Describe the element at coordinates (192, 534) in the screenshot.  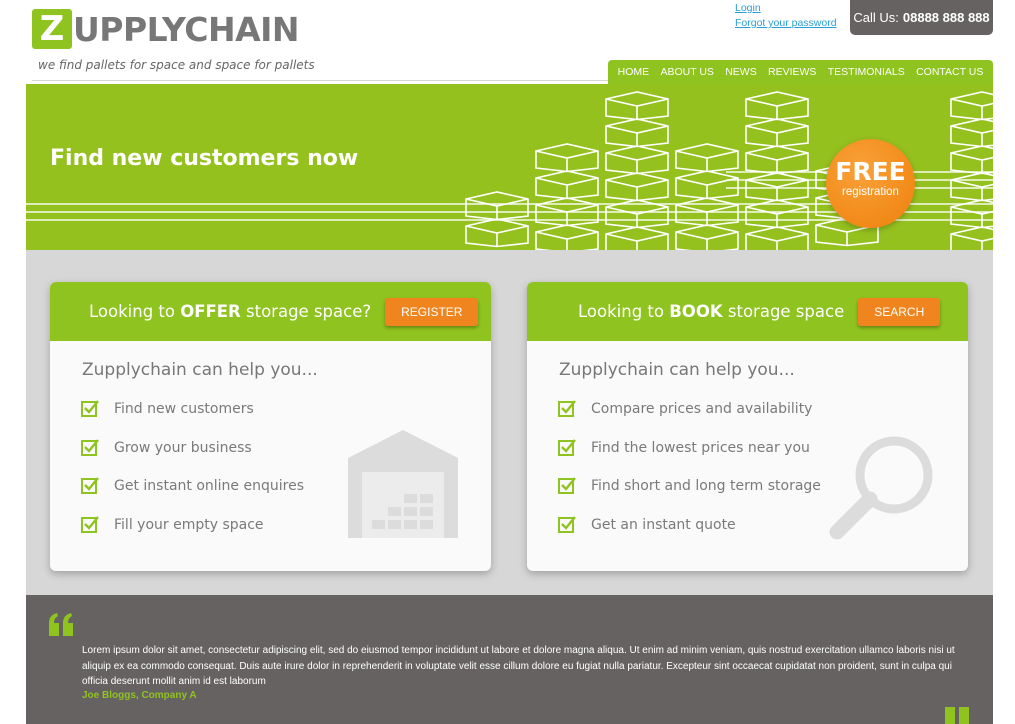
I see `list-item: Fill your empty space` at that location.